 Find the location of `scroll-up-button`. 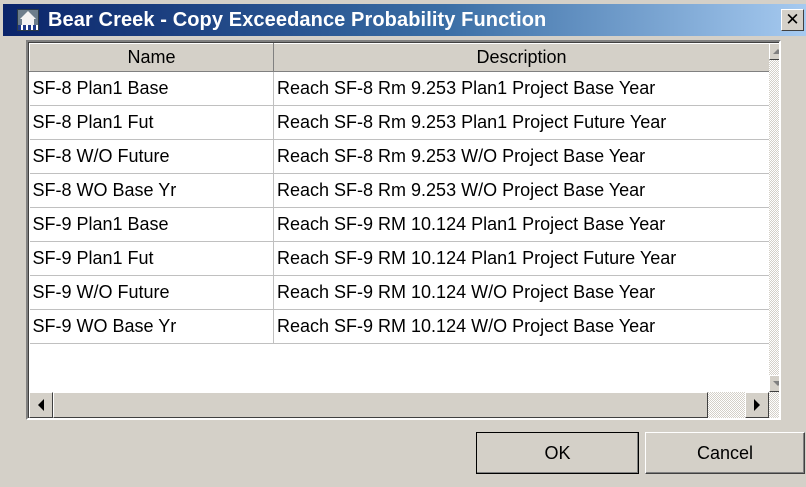

scroll-up-button is located at coordinates (774, 51).